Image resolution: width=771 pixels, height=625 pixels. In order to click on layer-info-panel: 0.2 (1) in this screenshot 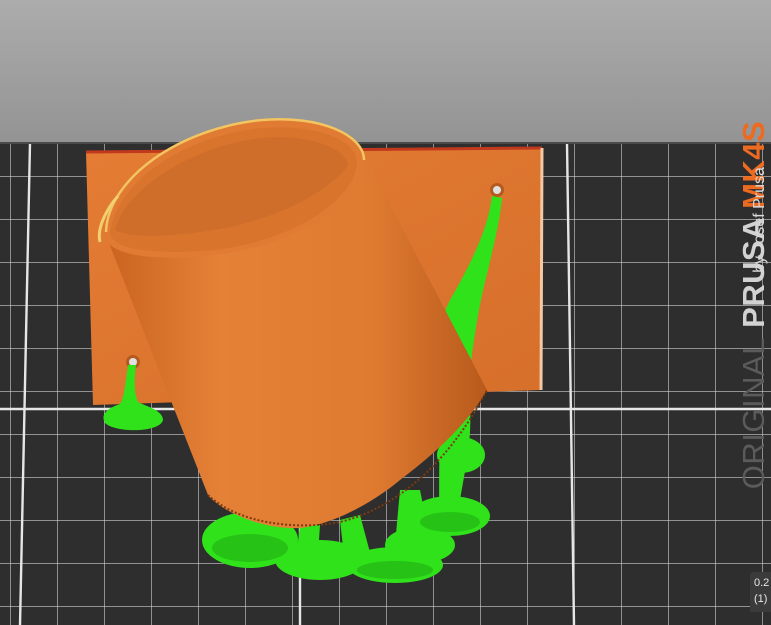, I will do `click(760, 592)`.